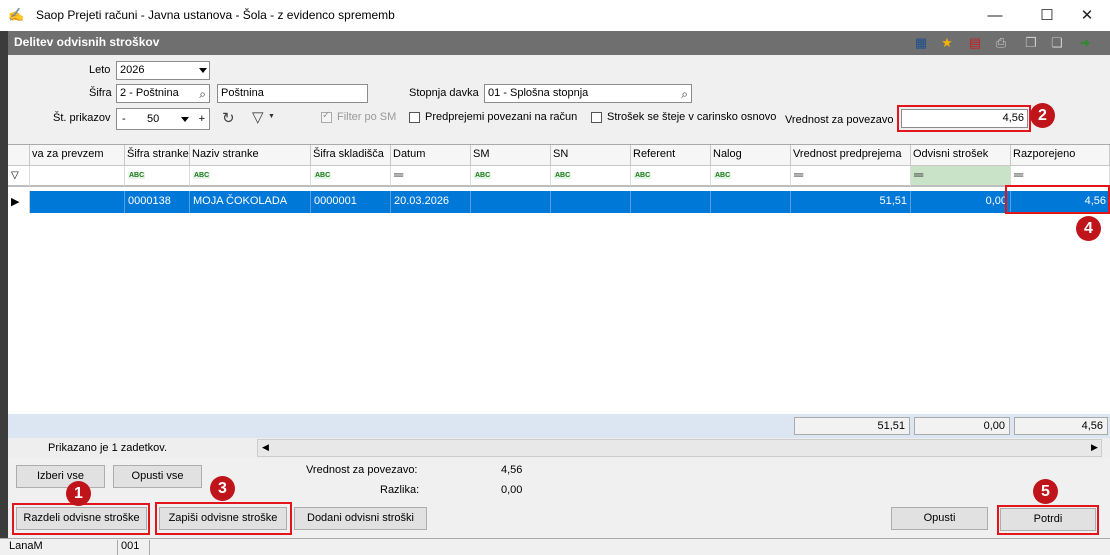 This screenshot has width=1110, height=555. What do you see at coordinates (962, 426) in the screenshot?
I see `total-odvisni: 0,00` at bounding box center [962, 426].